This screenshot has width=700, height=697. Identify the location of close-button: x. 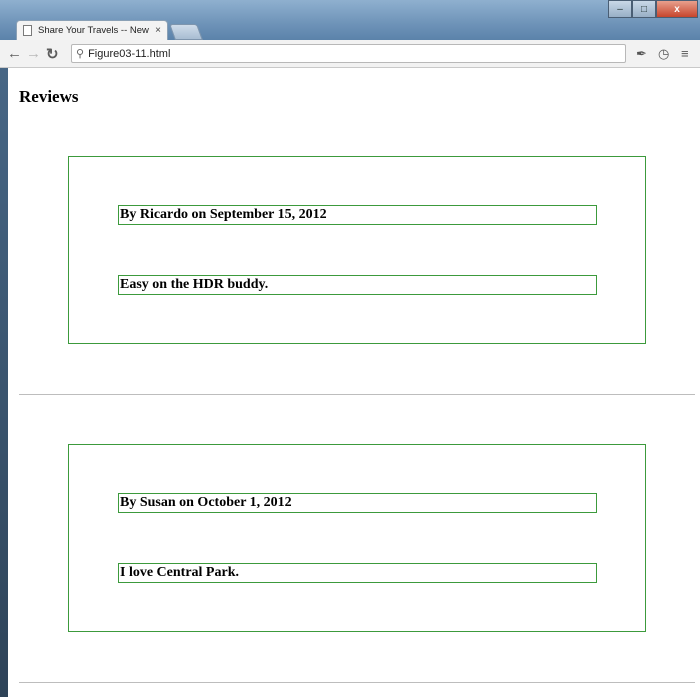
(677, 9).